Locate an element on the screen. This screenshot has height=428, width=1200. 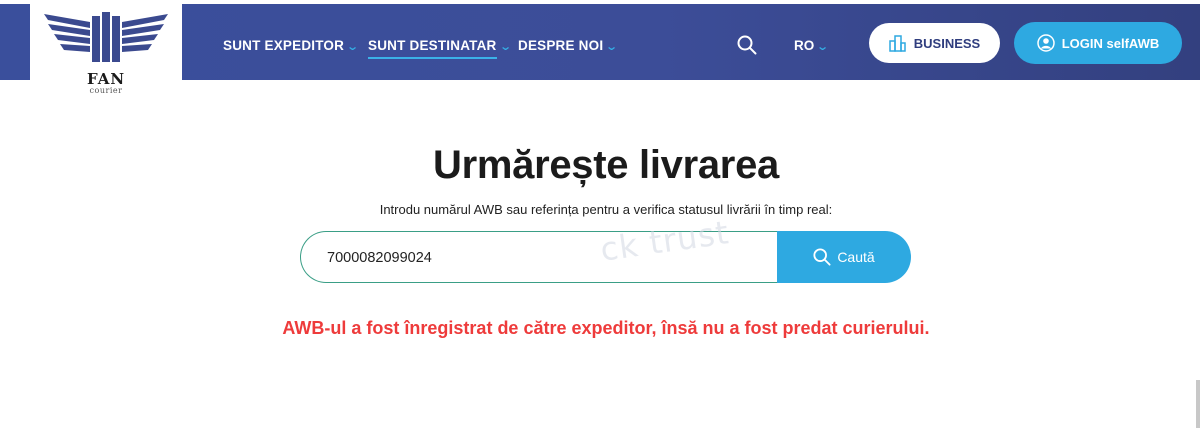
login-selfawb-button: LOGIN selfAWB is located at coordinates (1098, 43).